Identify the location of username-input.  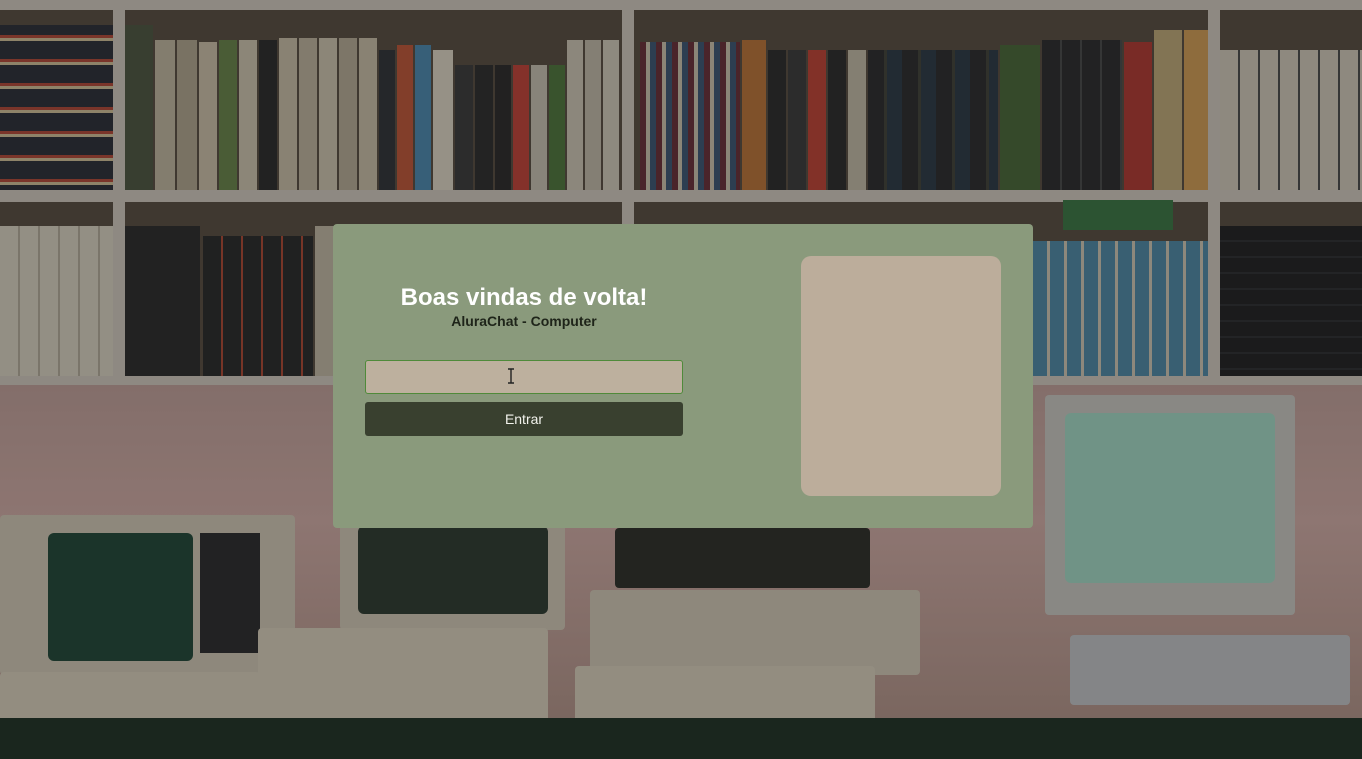
(524, 377).